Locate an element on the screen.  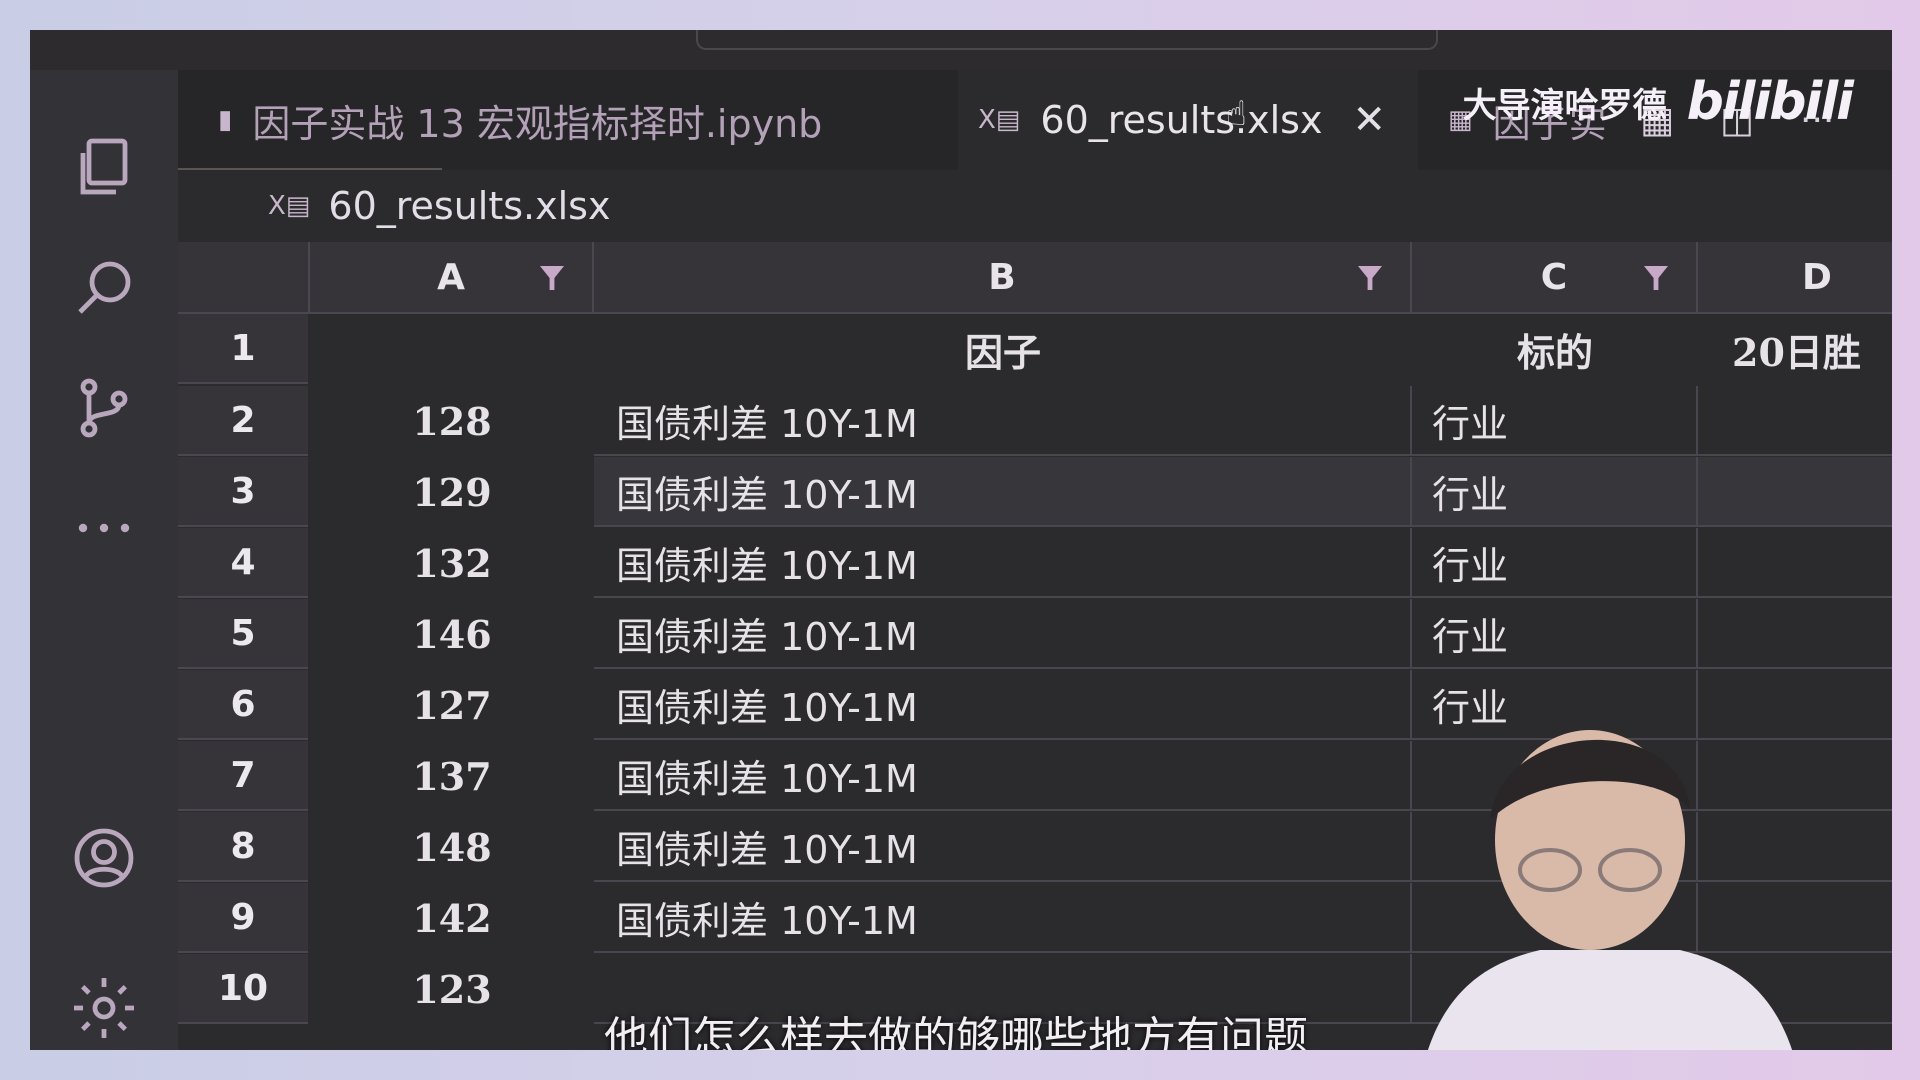
row-header: 8 is located at coordinates (243, 847).